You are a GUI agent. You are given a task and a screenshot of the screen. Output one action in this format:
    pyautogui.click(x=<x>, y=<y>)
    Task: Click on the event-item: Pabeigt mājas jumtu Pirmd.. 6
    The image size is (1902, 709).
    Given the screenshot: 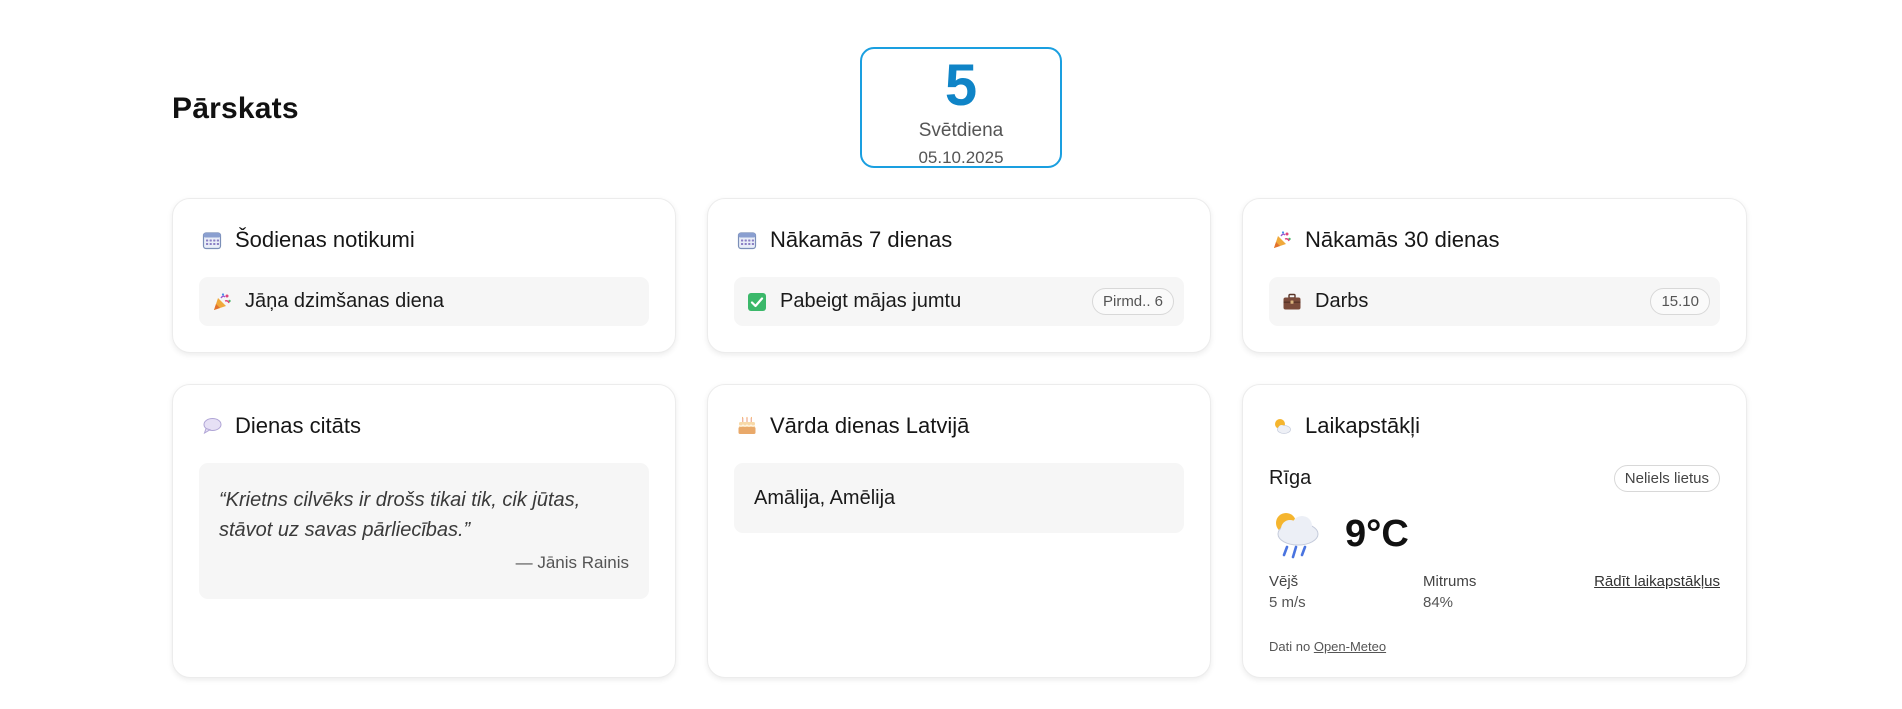 What is the action you would take?
    pyautogui.click(x=959, y=301)
    